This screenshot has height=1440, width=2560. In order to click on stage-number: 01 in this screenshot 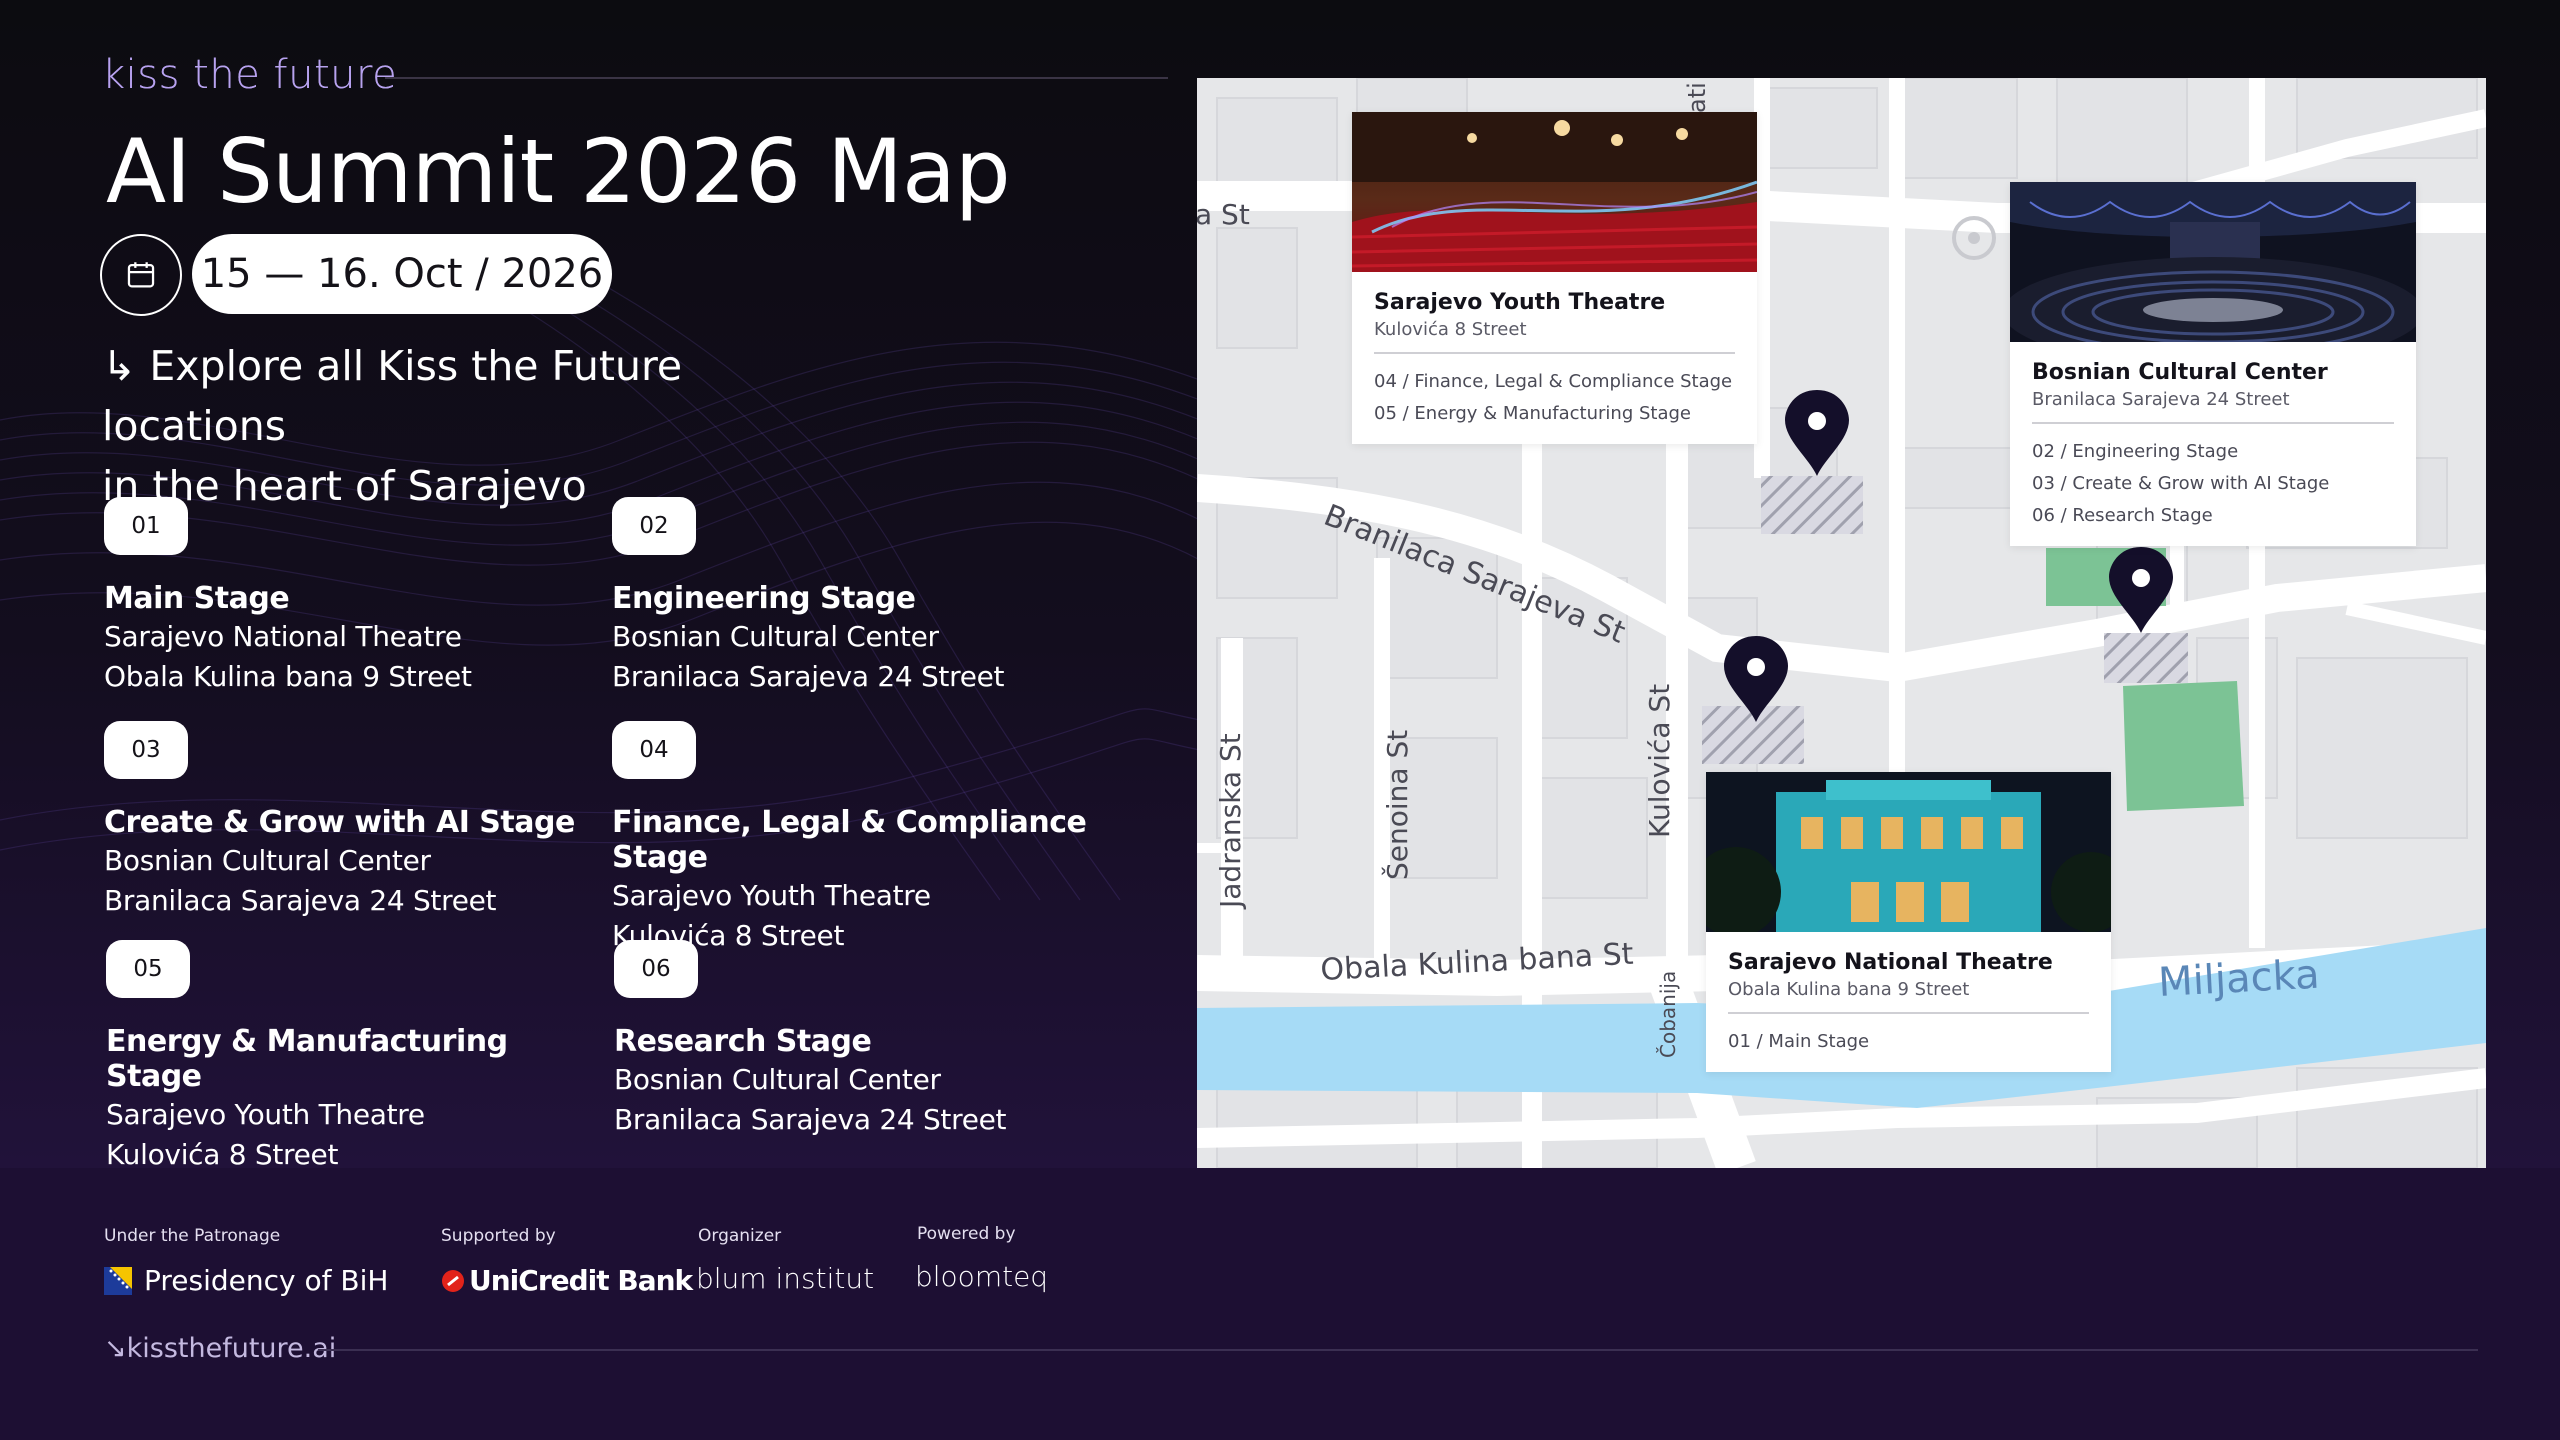, I will do `click(146, 526)`.